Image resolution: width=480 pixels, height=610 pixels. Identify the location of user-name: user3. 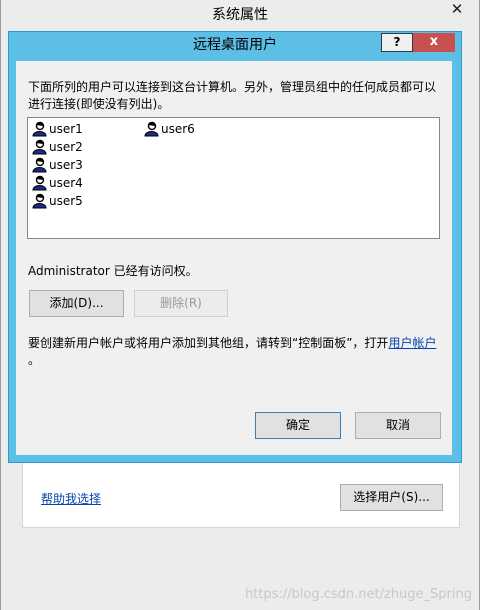
(66, 165).